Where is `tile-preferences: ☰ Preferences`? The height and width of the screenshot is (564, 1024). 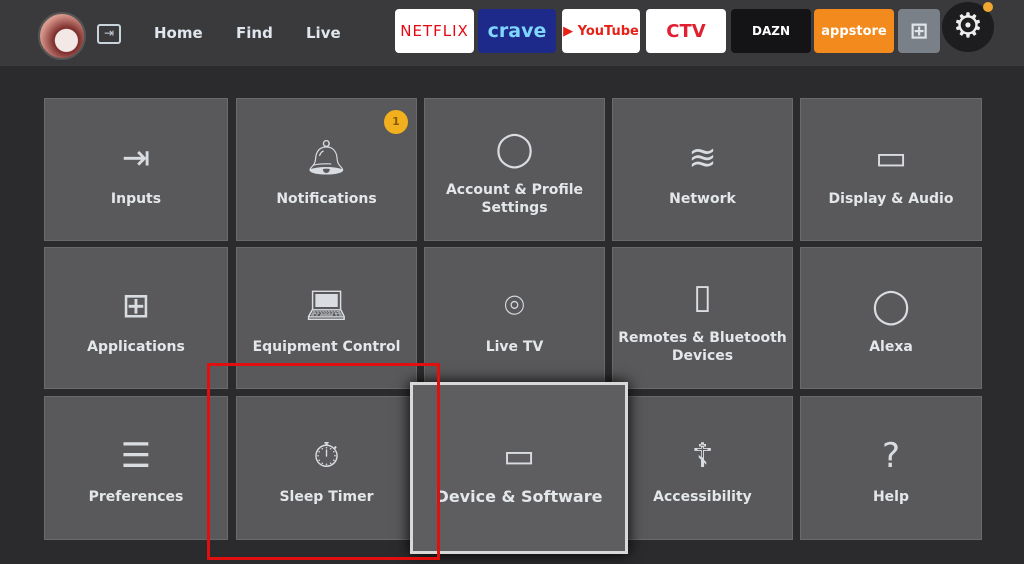
tile-preferences: ☰ Preferences is located at coordinates (136, 468).